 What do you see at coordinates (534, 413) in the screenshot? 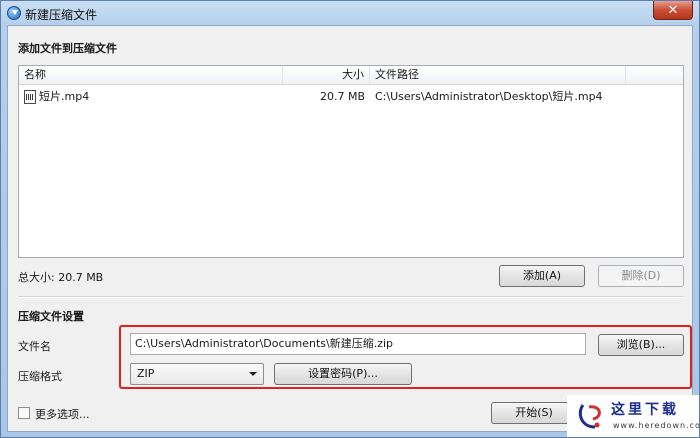
I see `start-button: 开始(S)` at bounding box center [534, 413].